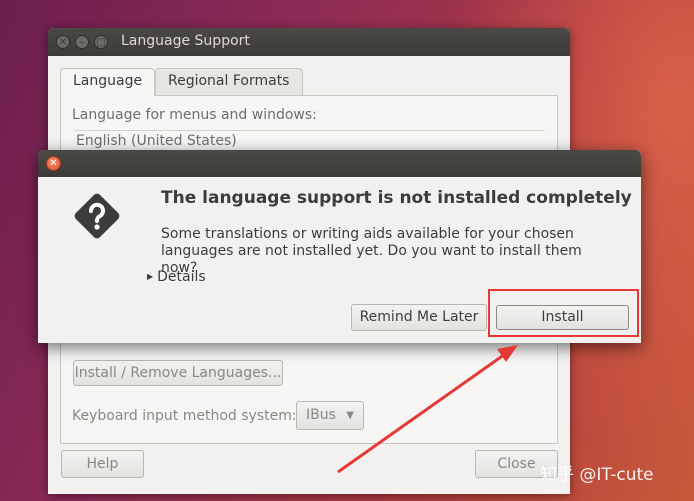 The height and width of the screenshot is (501, 694). Describe the element at coordinates (97, 216) in the screenshot. I see `question-icon` at that location.